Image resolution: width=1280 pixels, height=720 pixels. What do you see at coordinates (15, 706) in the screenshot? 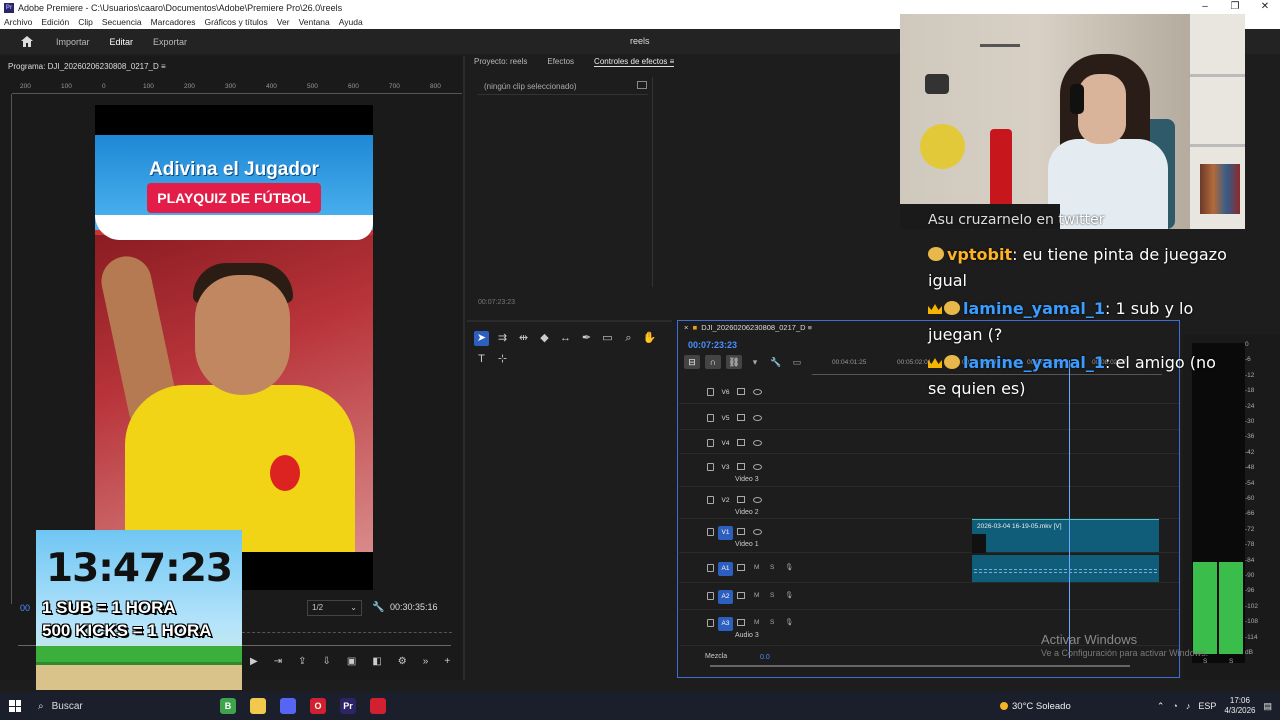
I see `start-button` at bounding box center [15, 706].